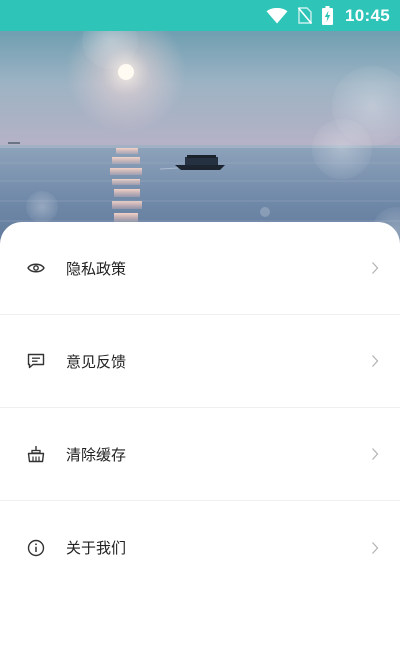 The image size is (400, 662). What do you see at coordinates (96, 454) in the screenshot?
I see `menu-item-label: 清除缓存` at bounding box center [96, 454].